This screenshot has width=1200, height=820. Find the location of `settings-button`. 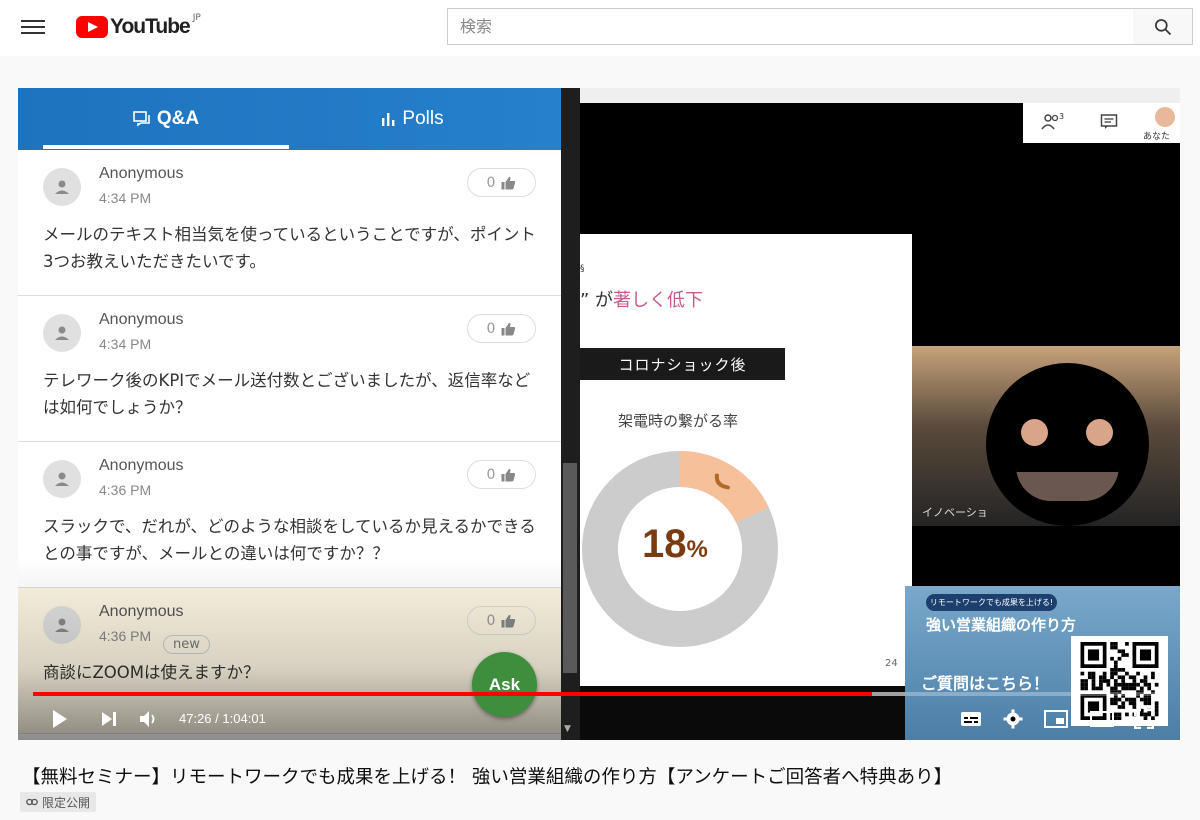

settings-button is located at coordinates (1013, 719).